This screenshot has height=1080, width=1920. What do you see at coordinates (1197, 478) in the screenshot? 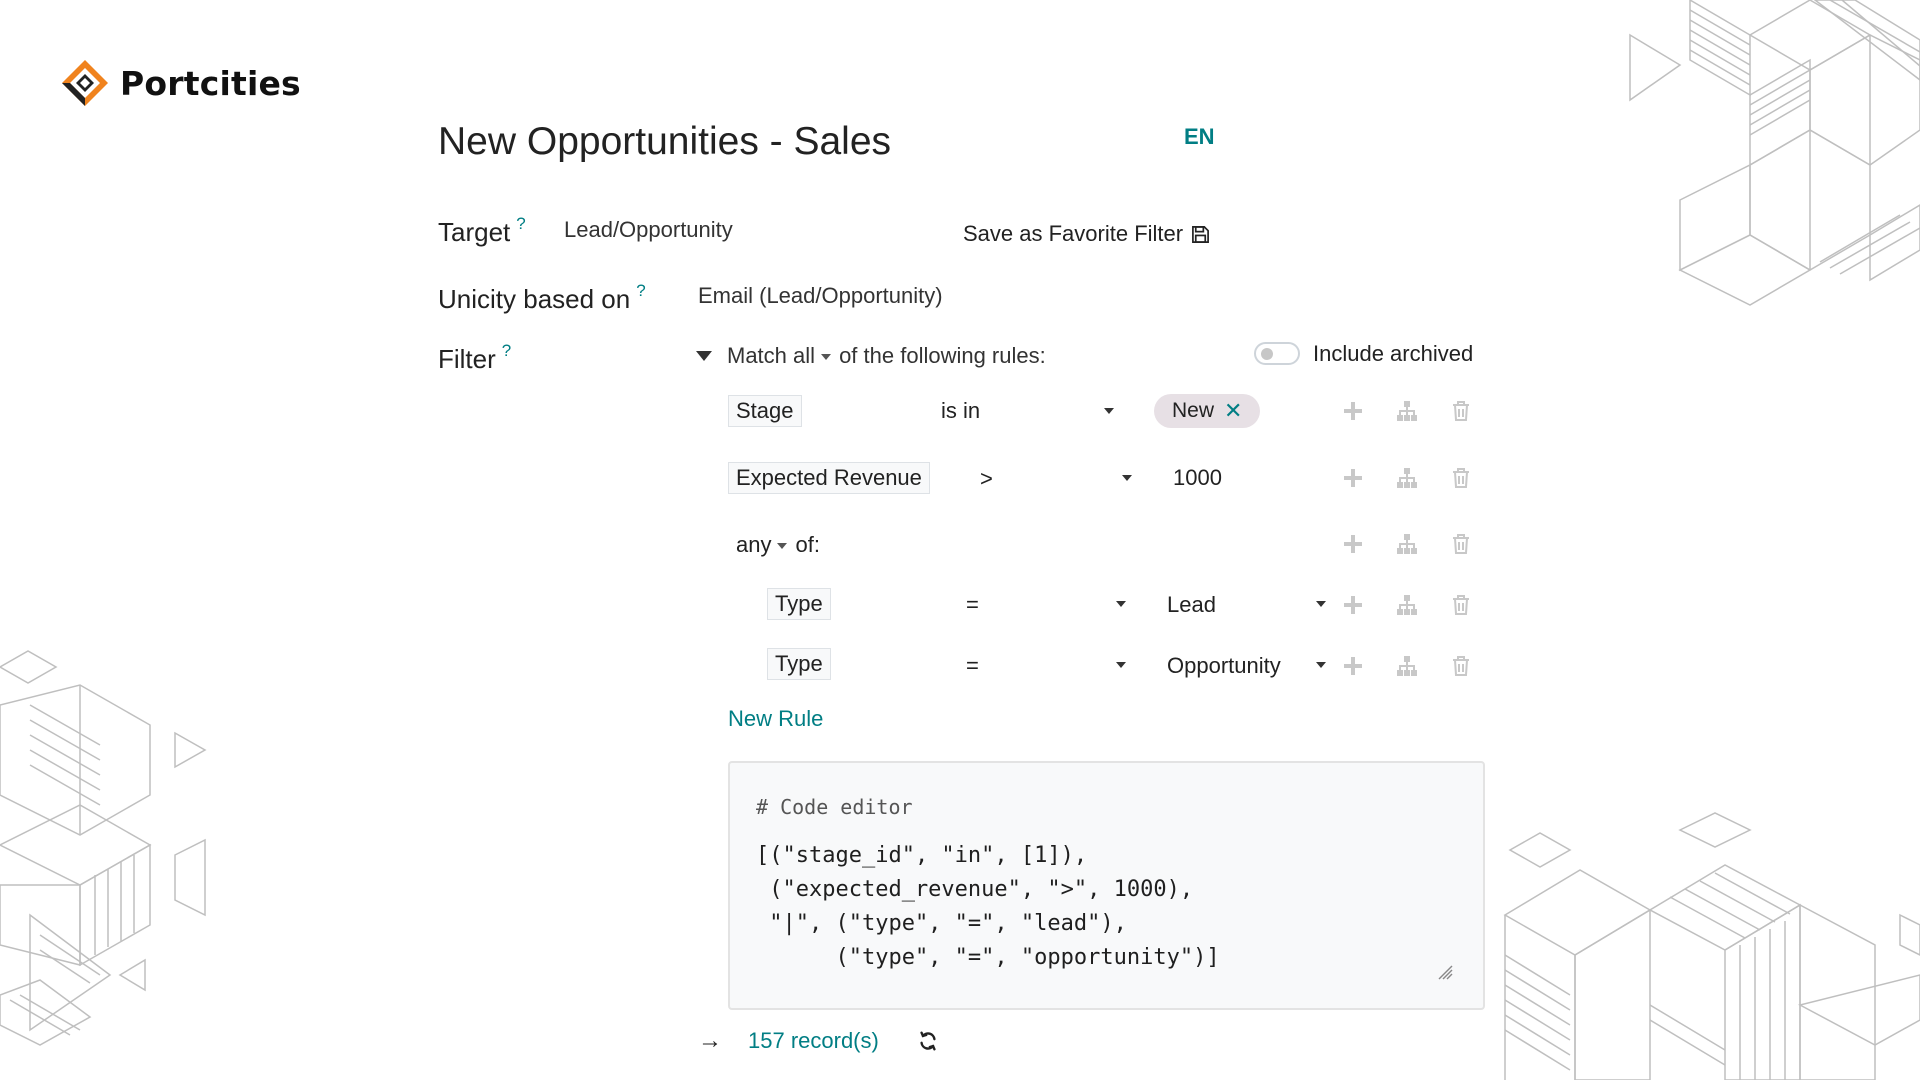
I see `rule-value-input: 1000` at bounding box center [1197, 478].